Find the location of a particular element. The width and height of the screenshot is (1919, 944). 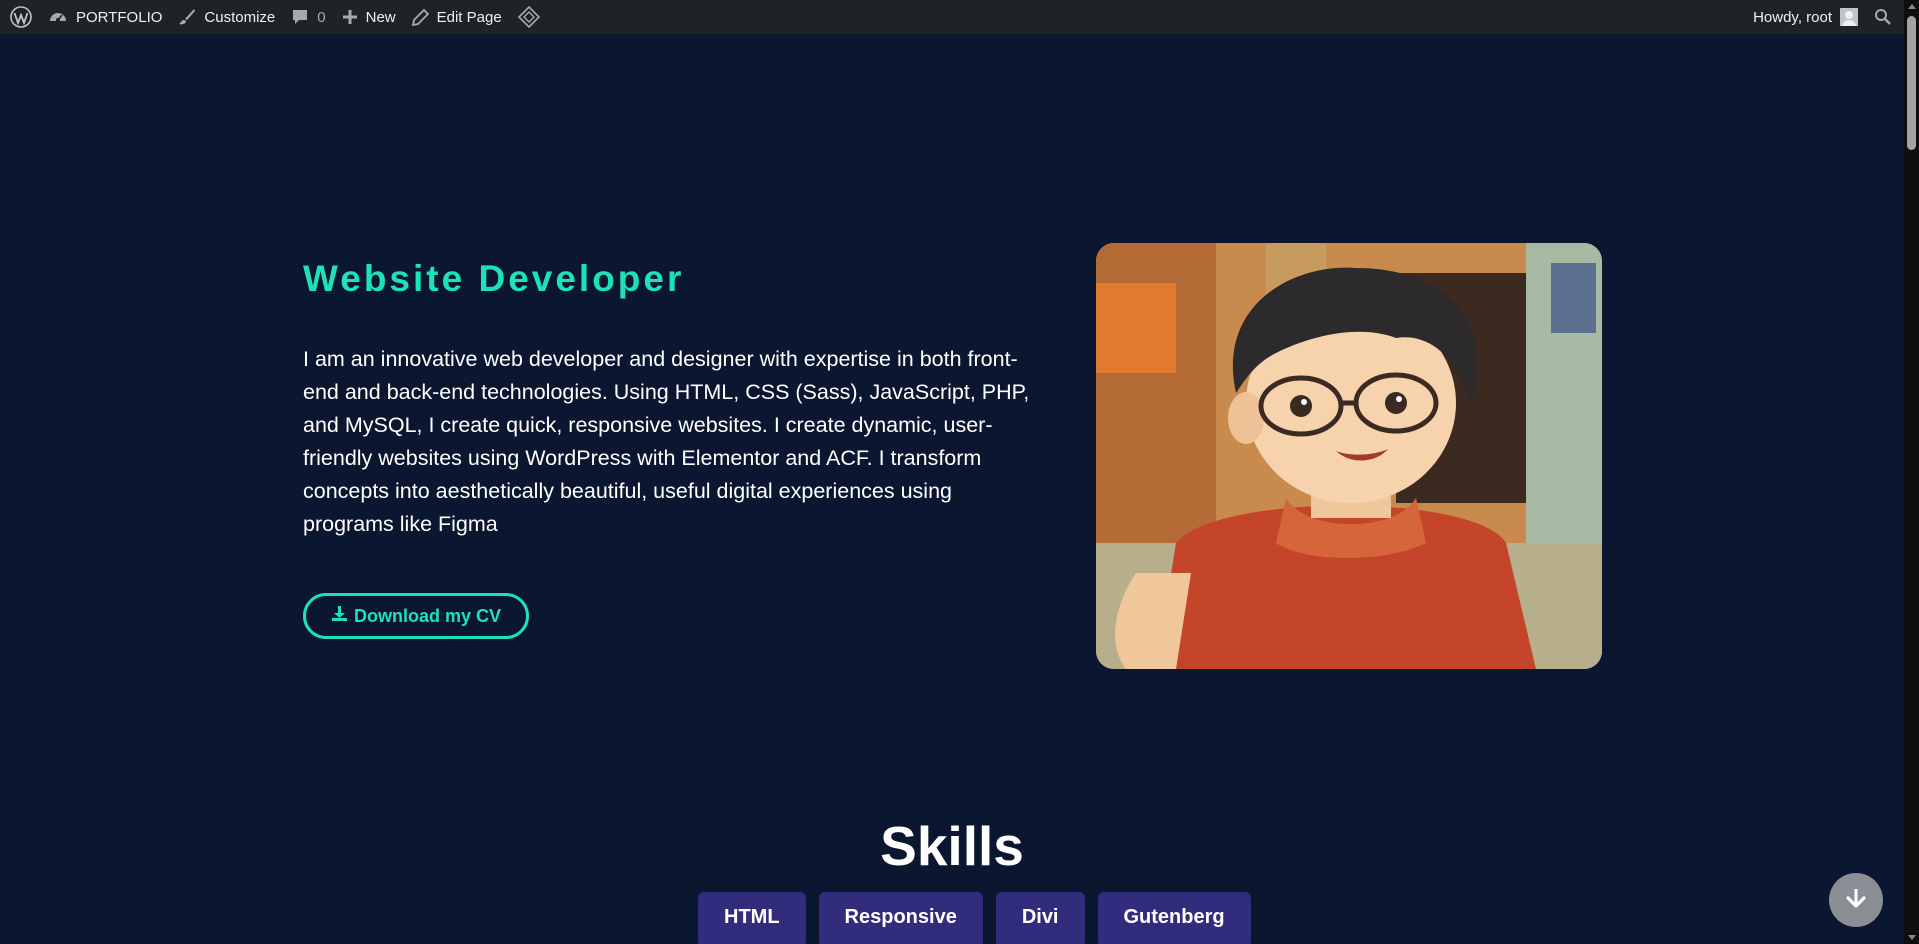

admin-bar-left: PORTFOLIO Customize 0 New Edit Page is located at coordinates (274, 17).